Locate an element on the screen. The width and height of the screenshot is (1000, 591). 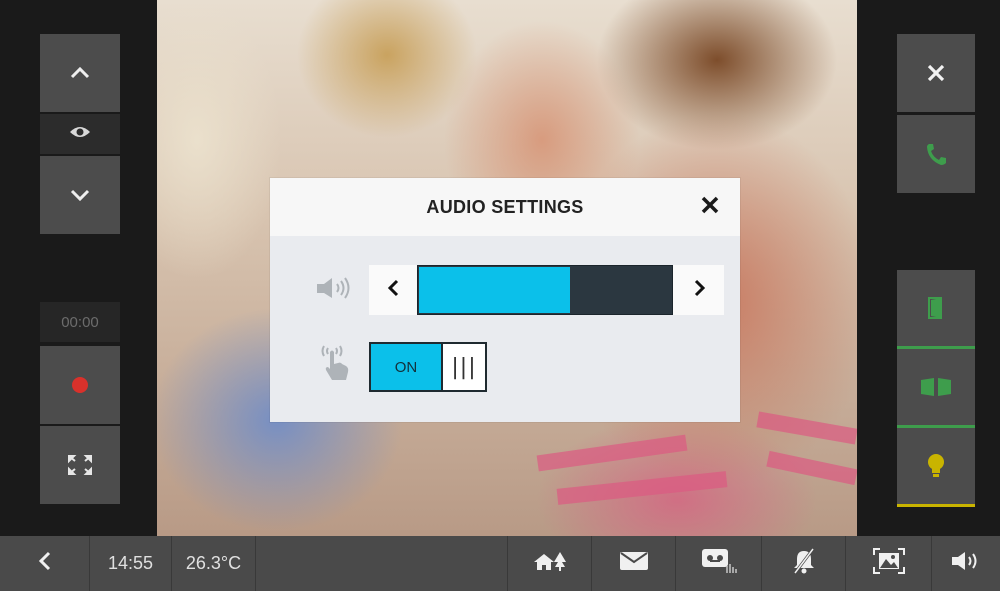
speaker-icon is located at coordinates (966, 563).